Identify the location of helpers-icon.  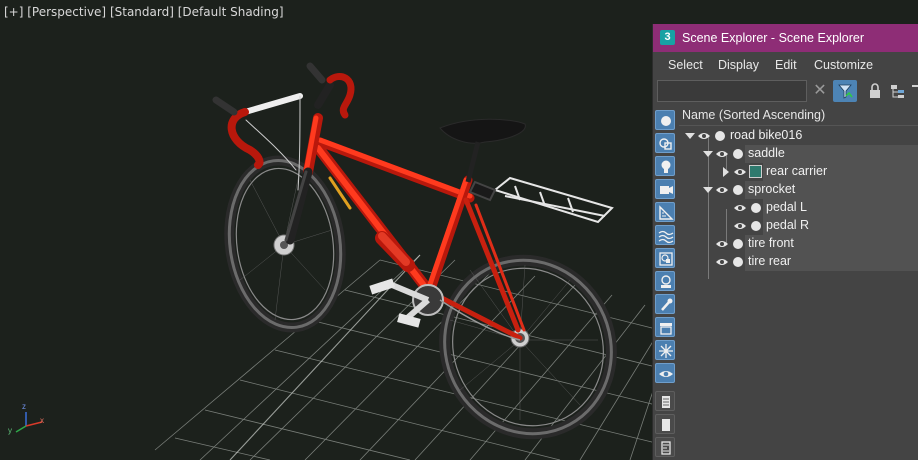
(666, 212).